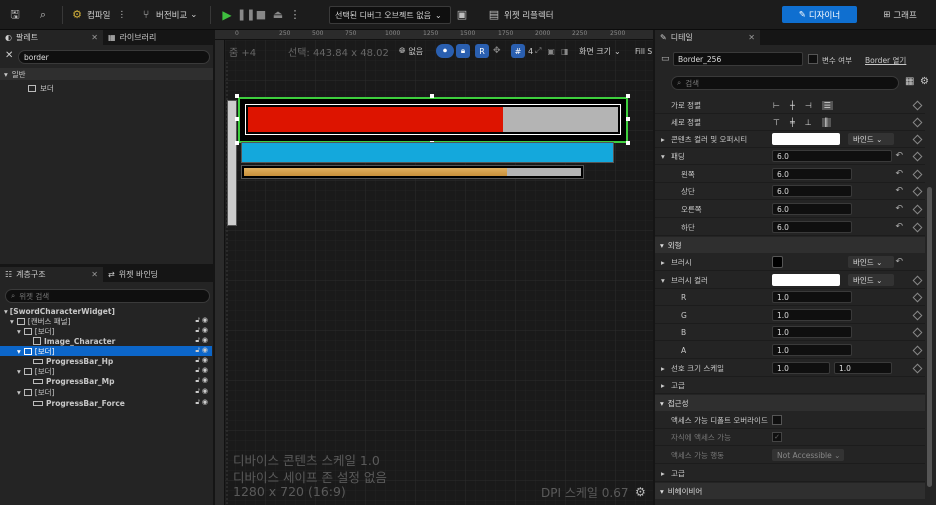 This screenshot has width=936, height=505. Describe the element at coordinates (278, 15) in the screenshot. I see `eject-icon: ⏏` at that location.